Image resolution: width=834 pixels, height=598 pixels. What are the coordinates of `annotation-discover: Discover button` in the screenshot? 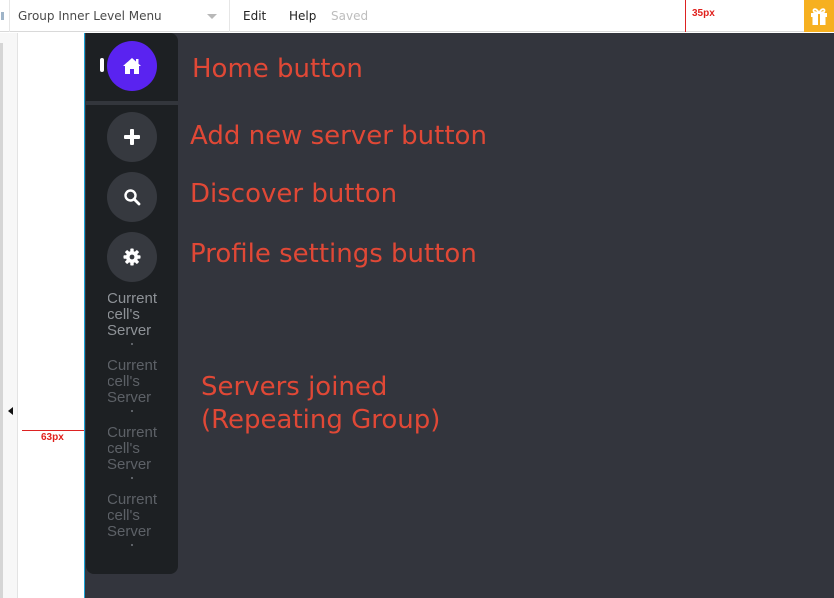 It's located at (294, 194).